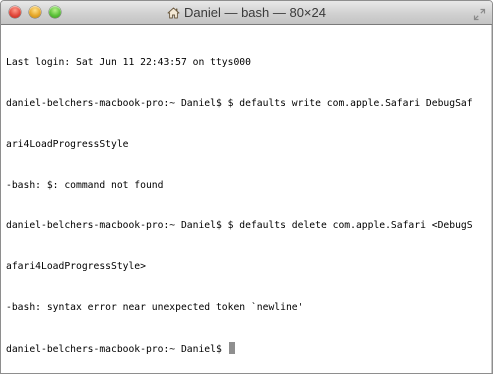  I want to click on terminal-line: ari4LoadProgressStyle, so click(67, 144).